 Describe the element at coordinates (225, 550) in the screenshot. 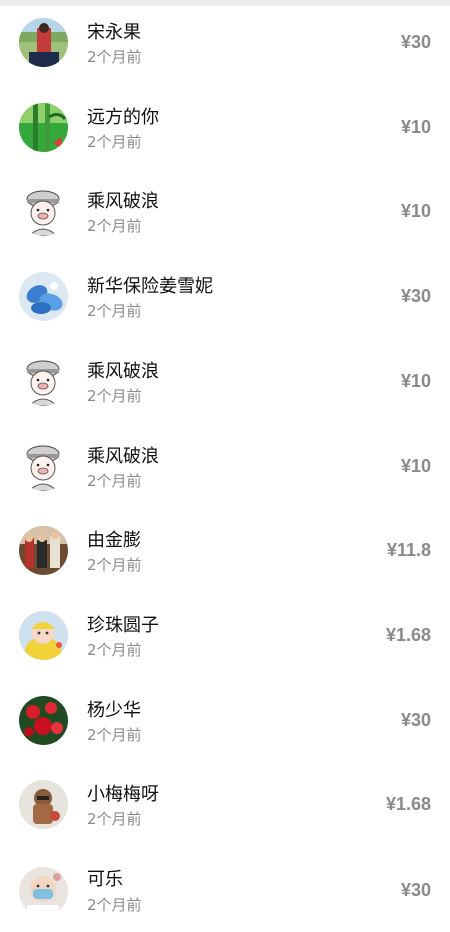

I see `list-item: 由金膨 2个月前 ¥11.8` at that location.